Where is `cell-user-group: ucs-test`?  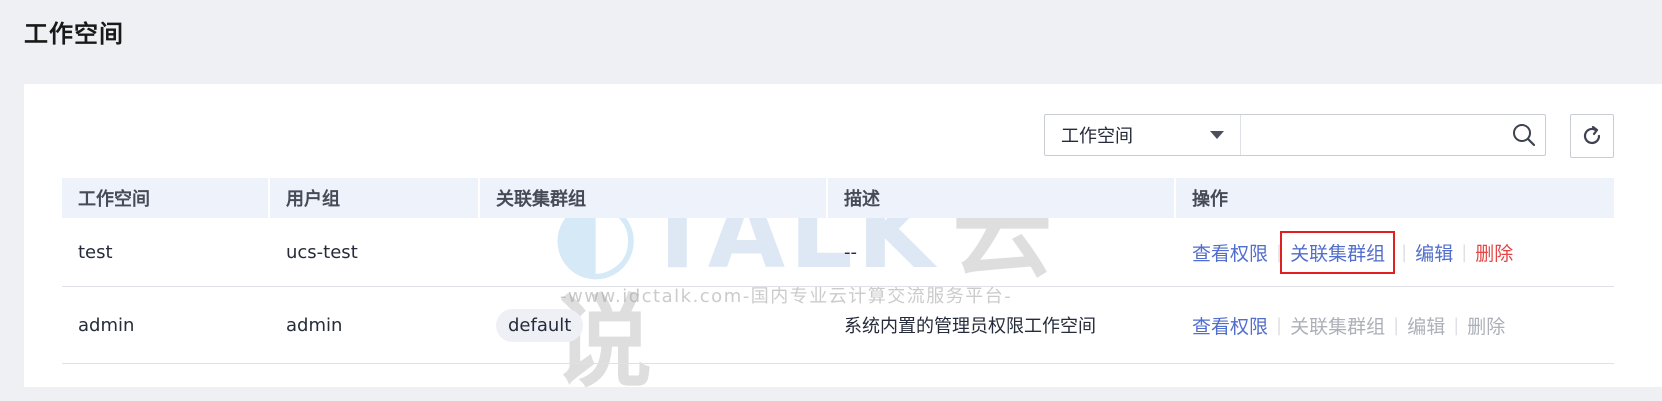 cell-user-group: ucs-test is located at coordinates (322, 252).